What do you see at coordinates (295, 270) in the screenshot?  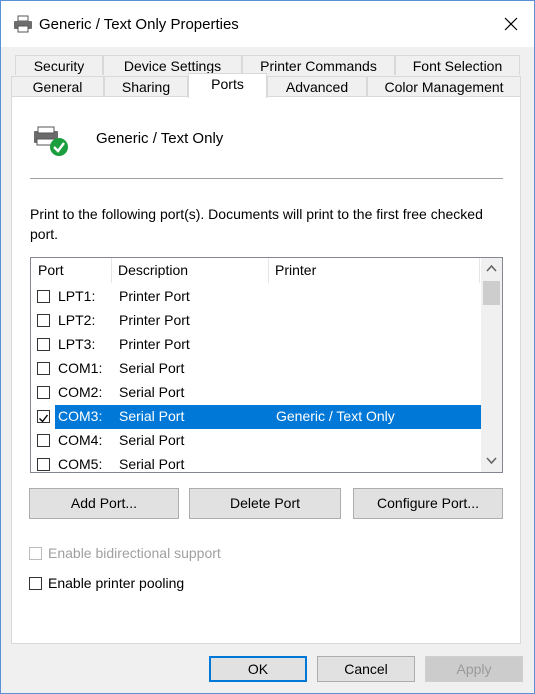 I see `column-printer: Printer` at bounding box center [295, 270].